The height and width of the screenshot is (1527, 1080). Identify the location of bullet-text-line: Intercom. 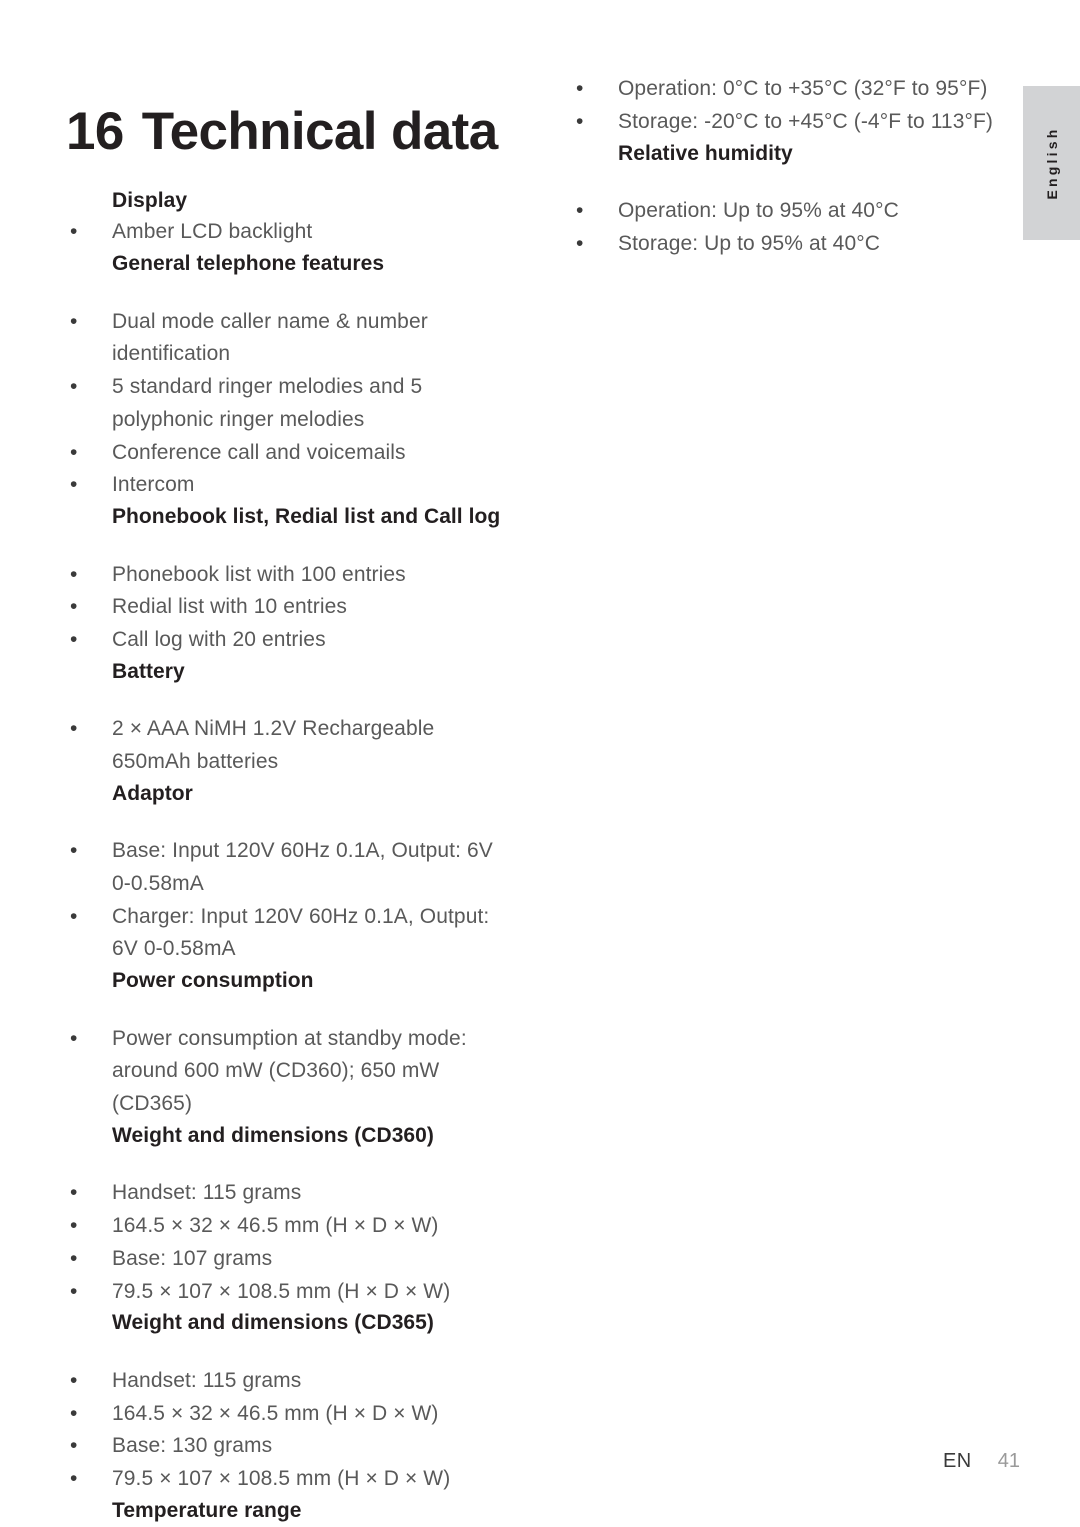
(153, 485).